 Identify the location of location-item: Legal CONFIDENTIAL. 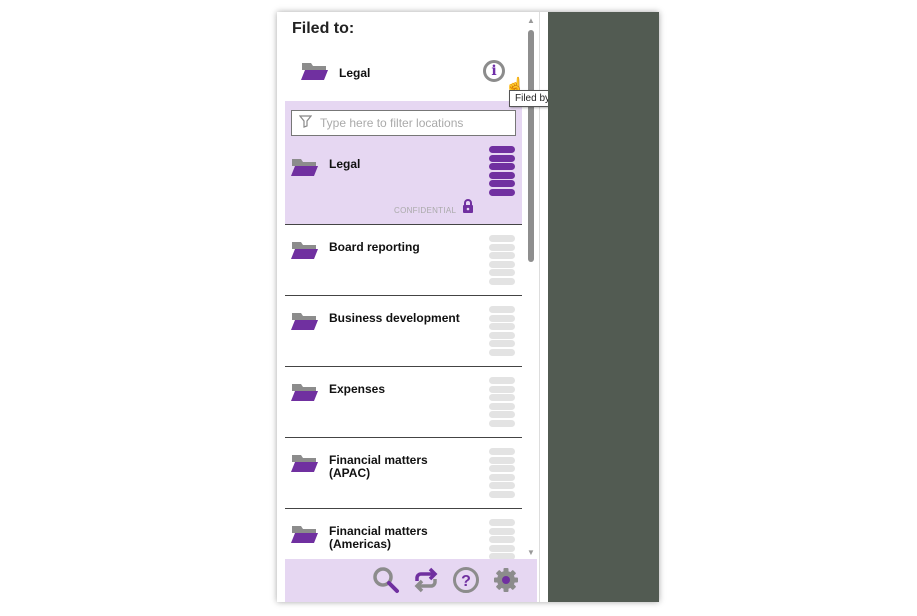
(403, 183).